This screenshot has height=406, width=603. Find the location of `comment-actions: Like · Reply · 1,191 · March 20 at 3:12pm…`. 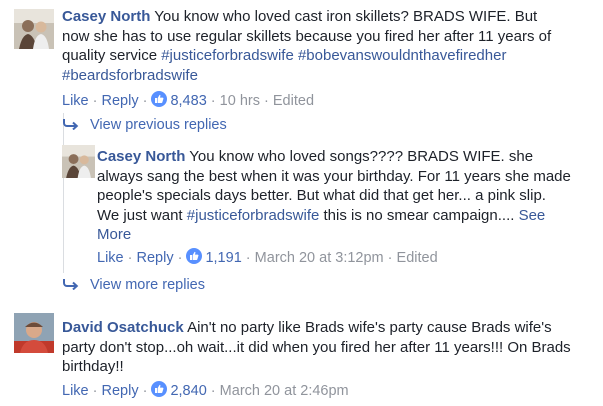

comment-actions: Like · Reply · 1,191 · March 20 at 3:12pm… is located at coordinates (267, 258).